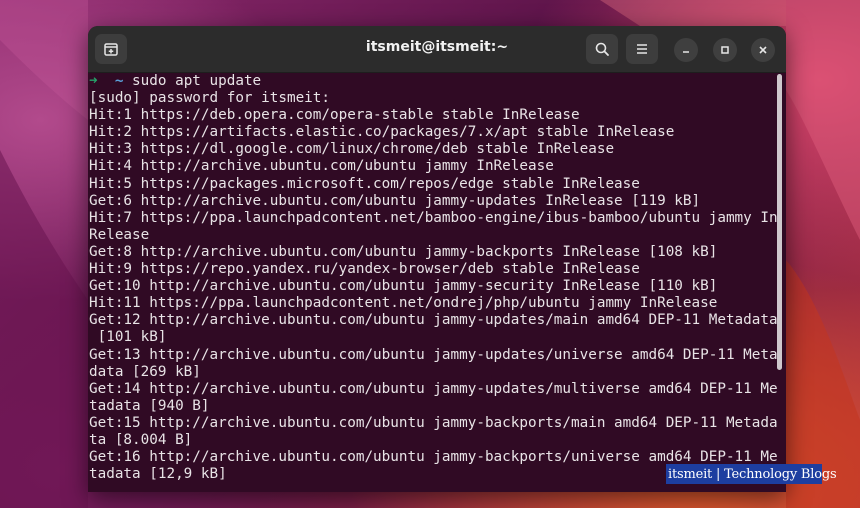 The height and width of the screenshot is (508, 860). What do you see at coordinates (210, 98) in the screenshot?
I see `output-line: [sudo] password for itsmeit:` at bounding box center [210, 98].